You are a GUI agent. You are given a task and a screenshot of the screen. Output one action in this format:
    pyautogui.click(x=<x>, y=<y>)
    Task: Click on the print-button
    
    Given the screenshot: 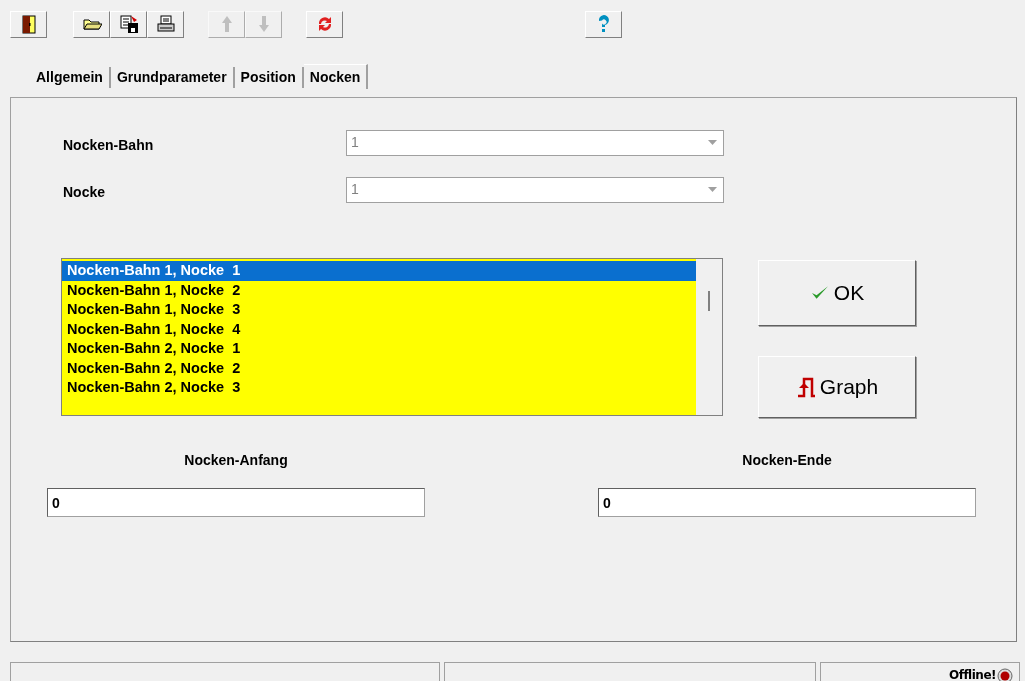 What is the action you would take?
    pyautogui.click(x=165, y=24)
    